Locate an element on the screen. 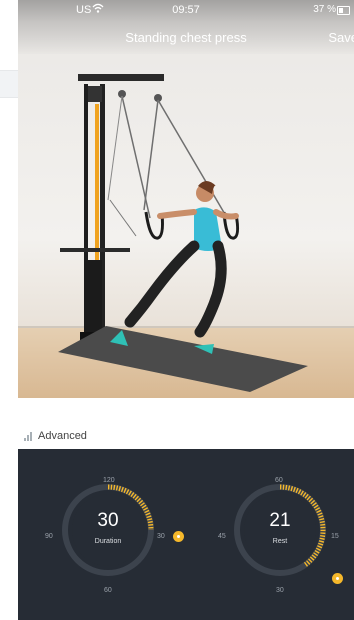 The height and width of the screenshot is (620, 354). duration-tick-bottom: 60 is located at coordinates (108, 590).